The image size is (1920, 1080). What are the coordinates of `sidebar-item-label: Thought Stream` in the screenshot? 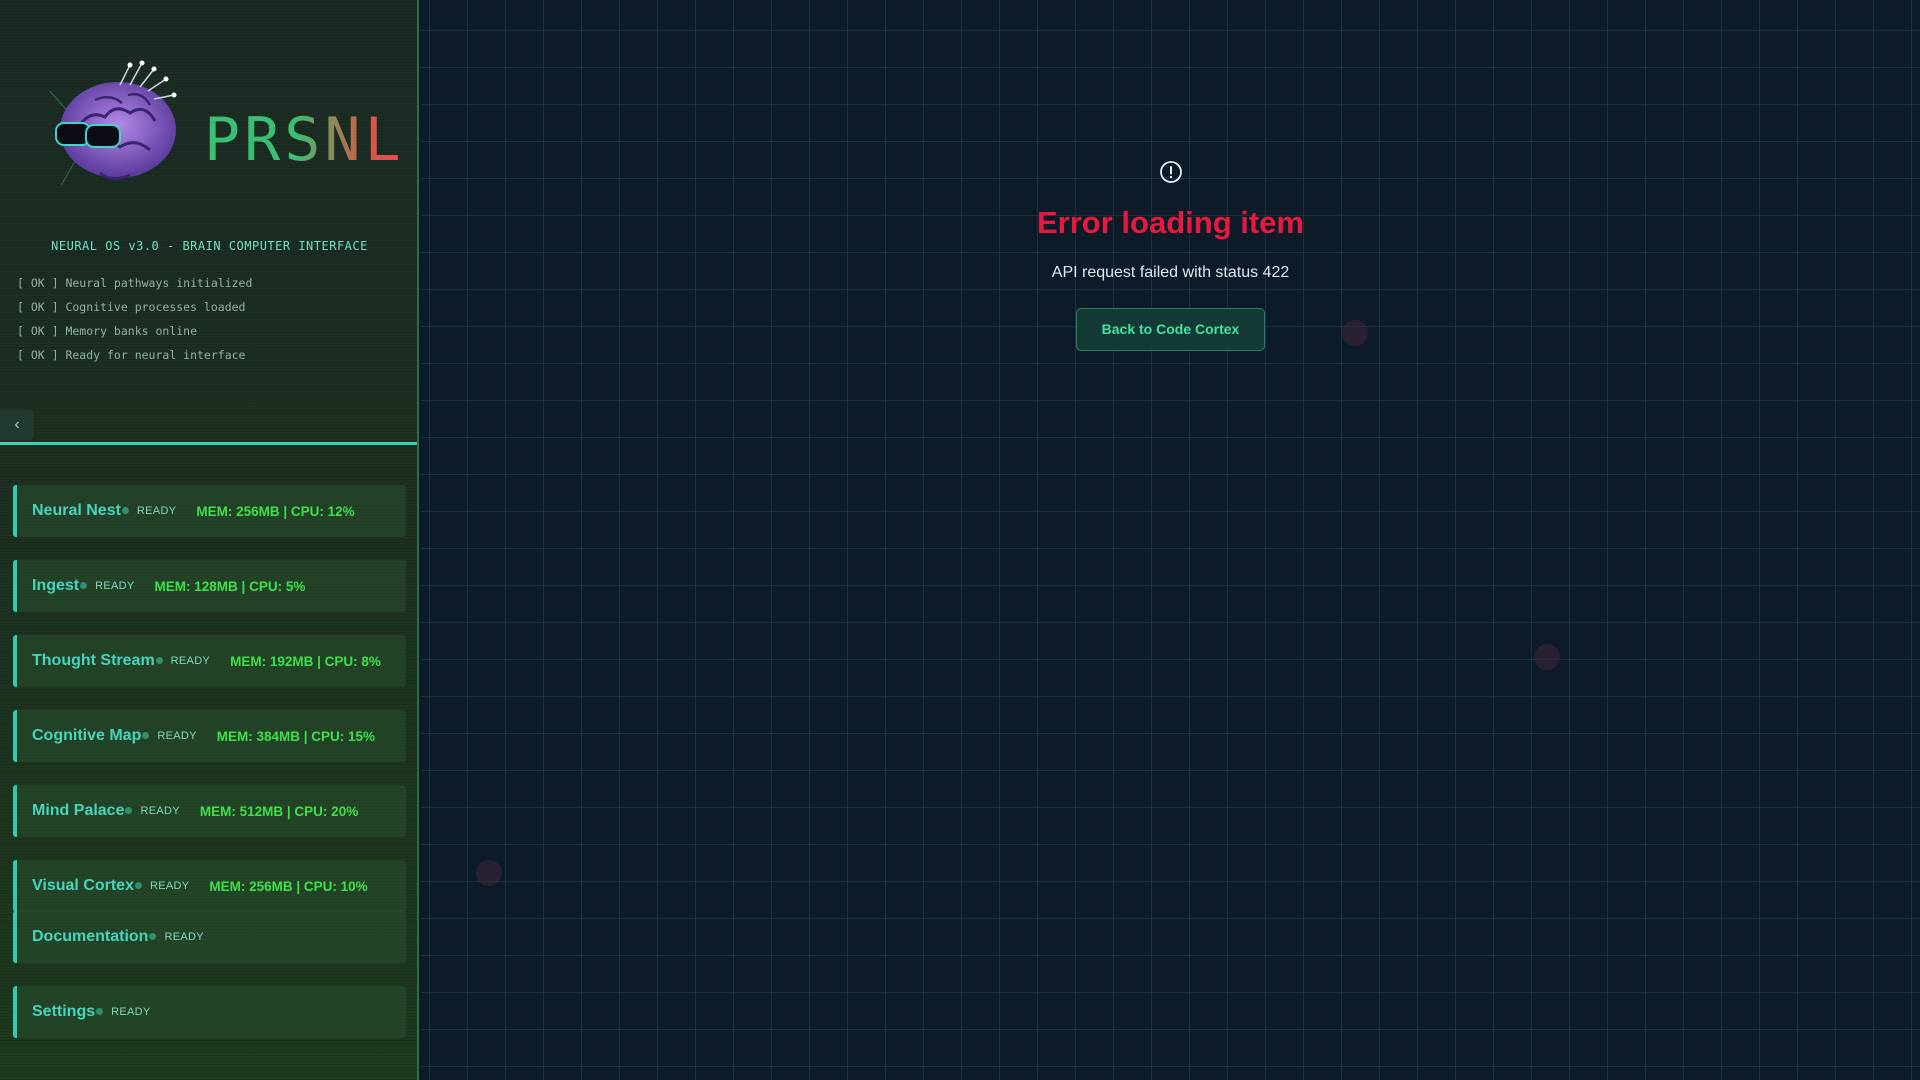 It's located at (93, 660).